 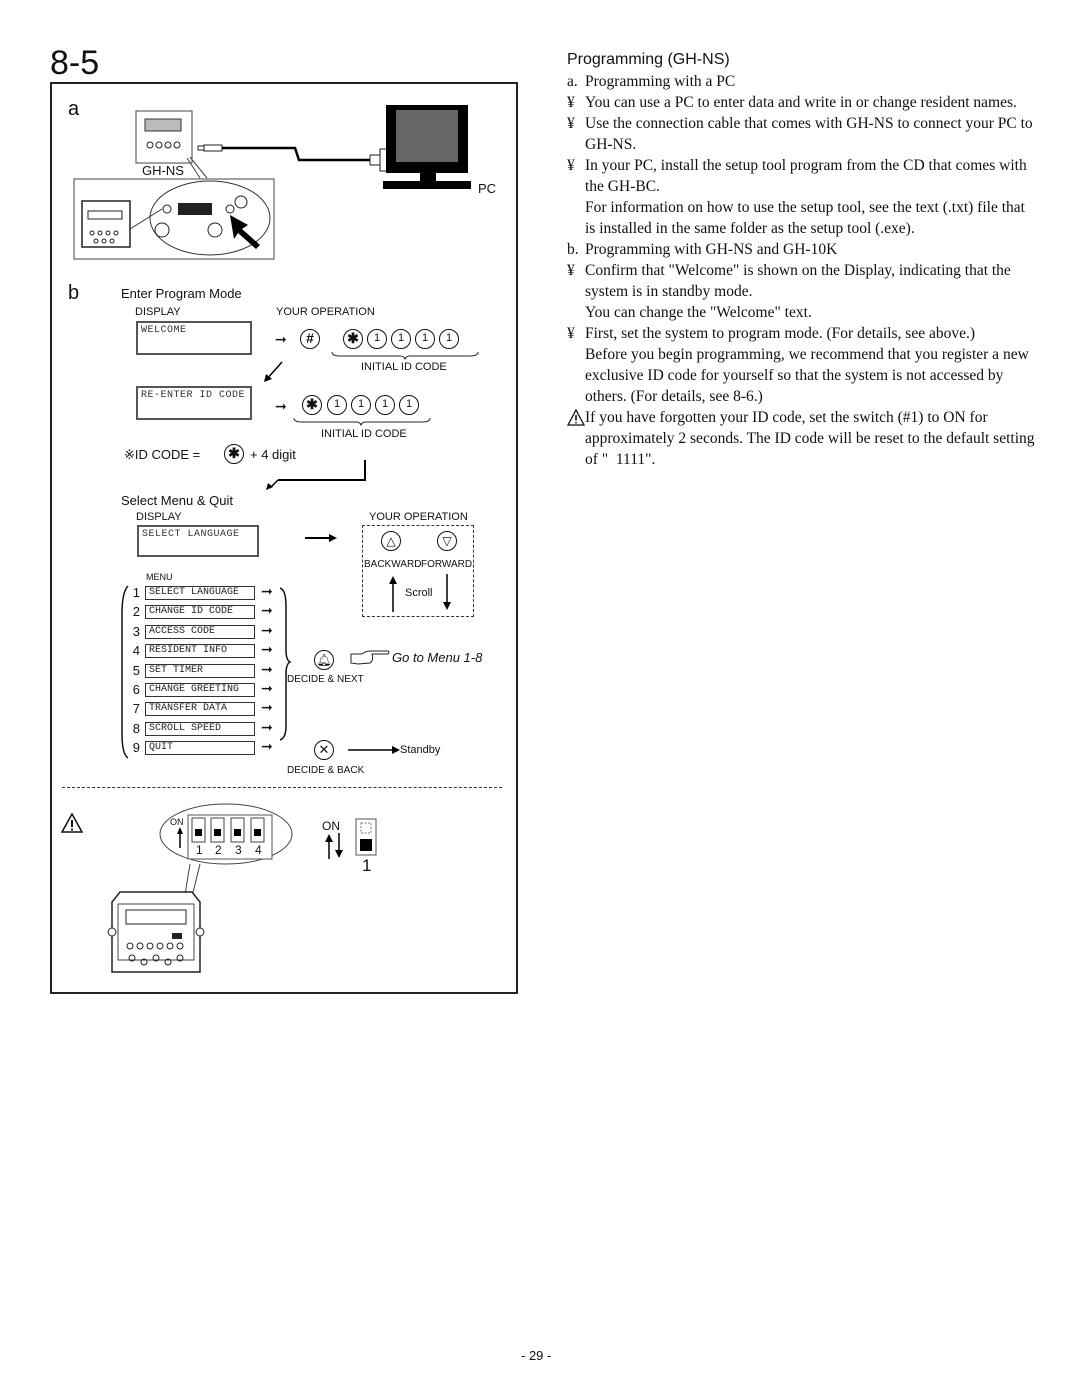 What do you see at coordinates (136, 709) in the screenshot?
I see `menu-item-number: 7` at bounding box center [136, 709].